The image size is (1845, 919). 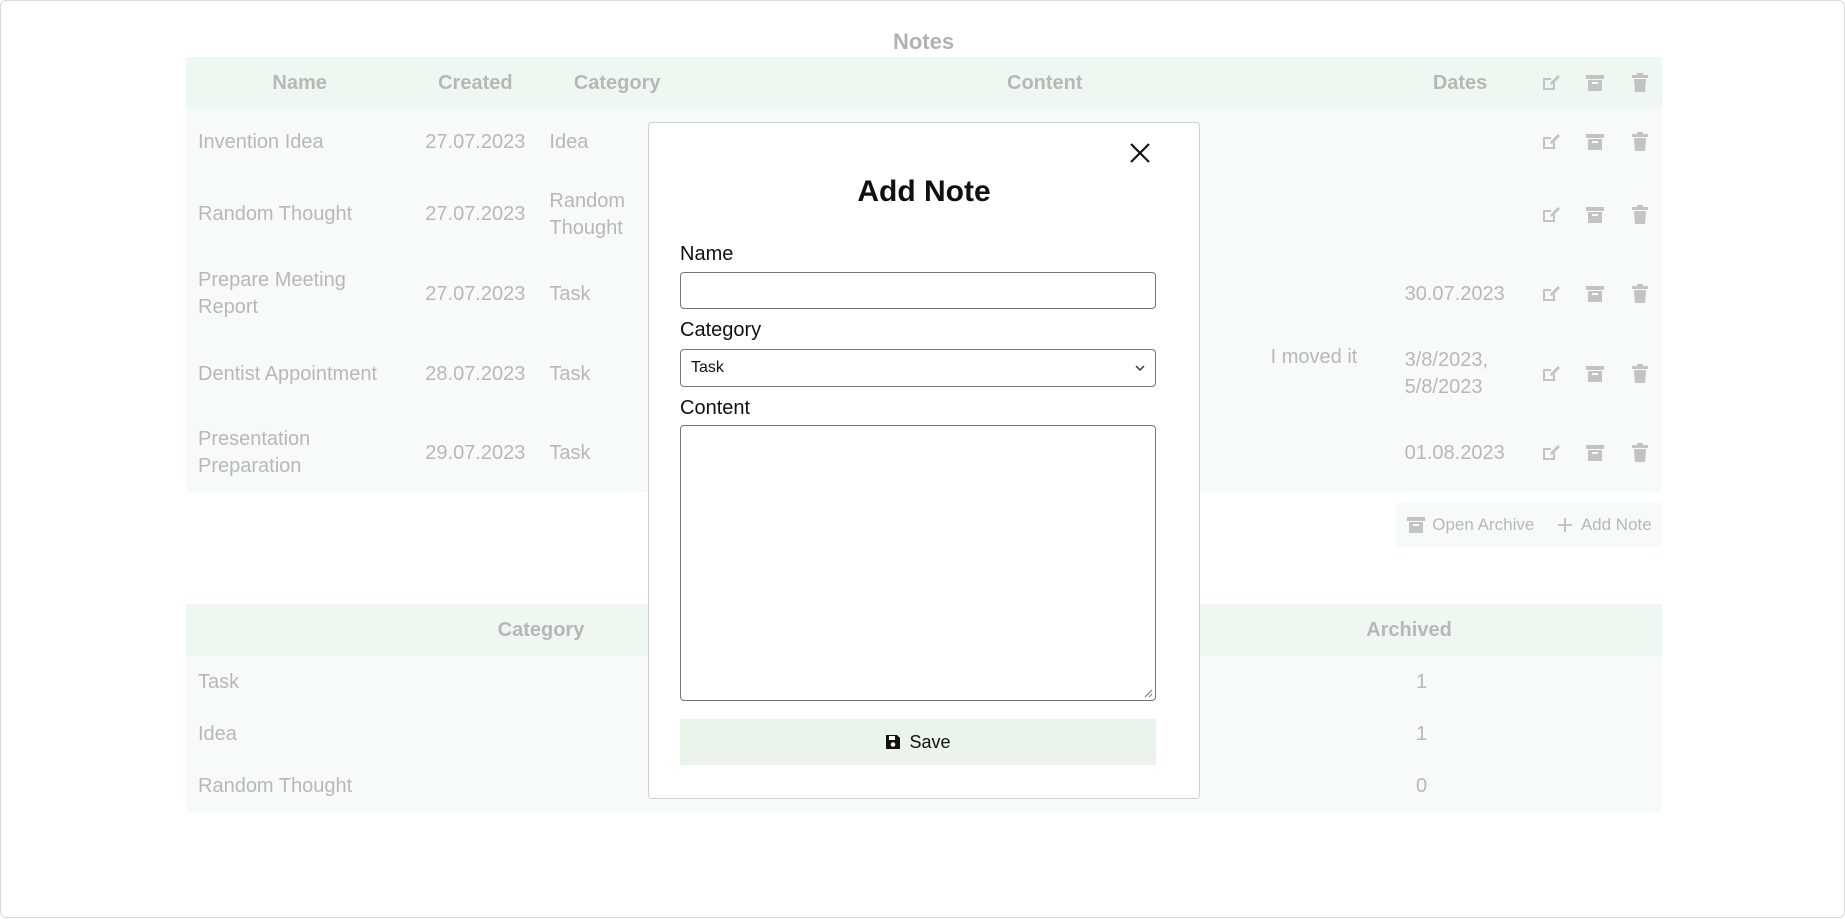 I want to click on open-archive-button: Open Archive, so click(x=1470, y=525).